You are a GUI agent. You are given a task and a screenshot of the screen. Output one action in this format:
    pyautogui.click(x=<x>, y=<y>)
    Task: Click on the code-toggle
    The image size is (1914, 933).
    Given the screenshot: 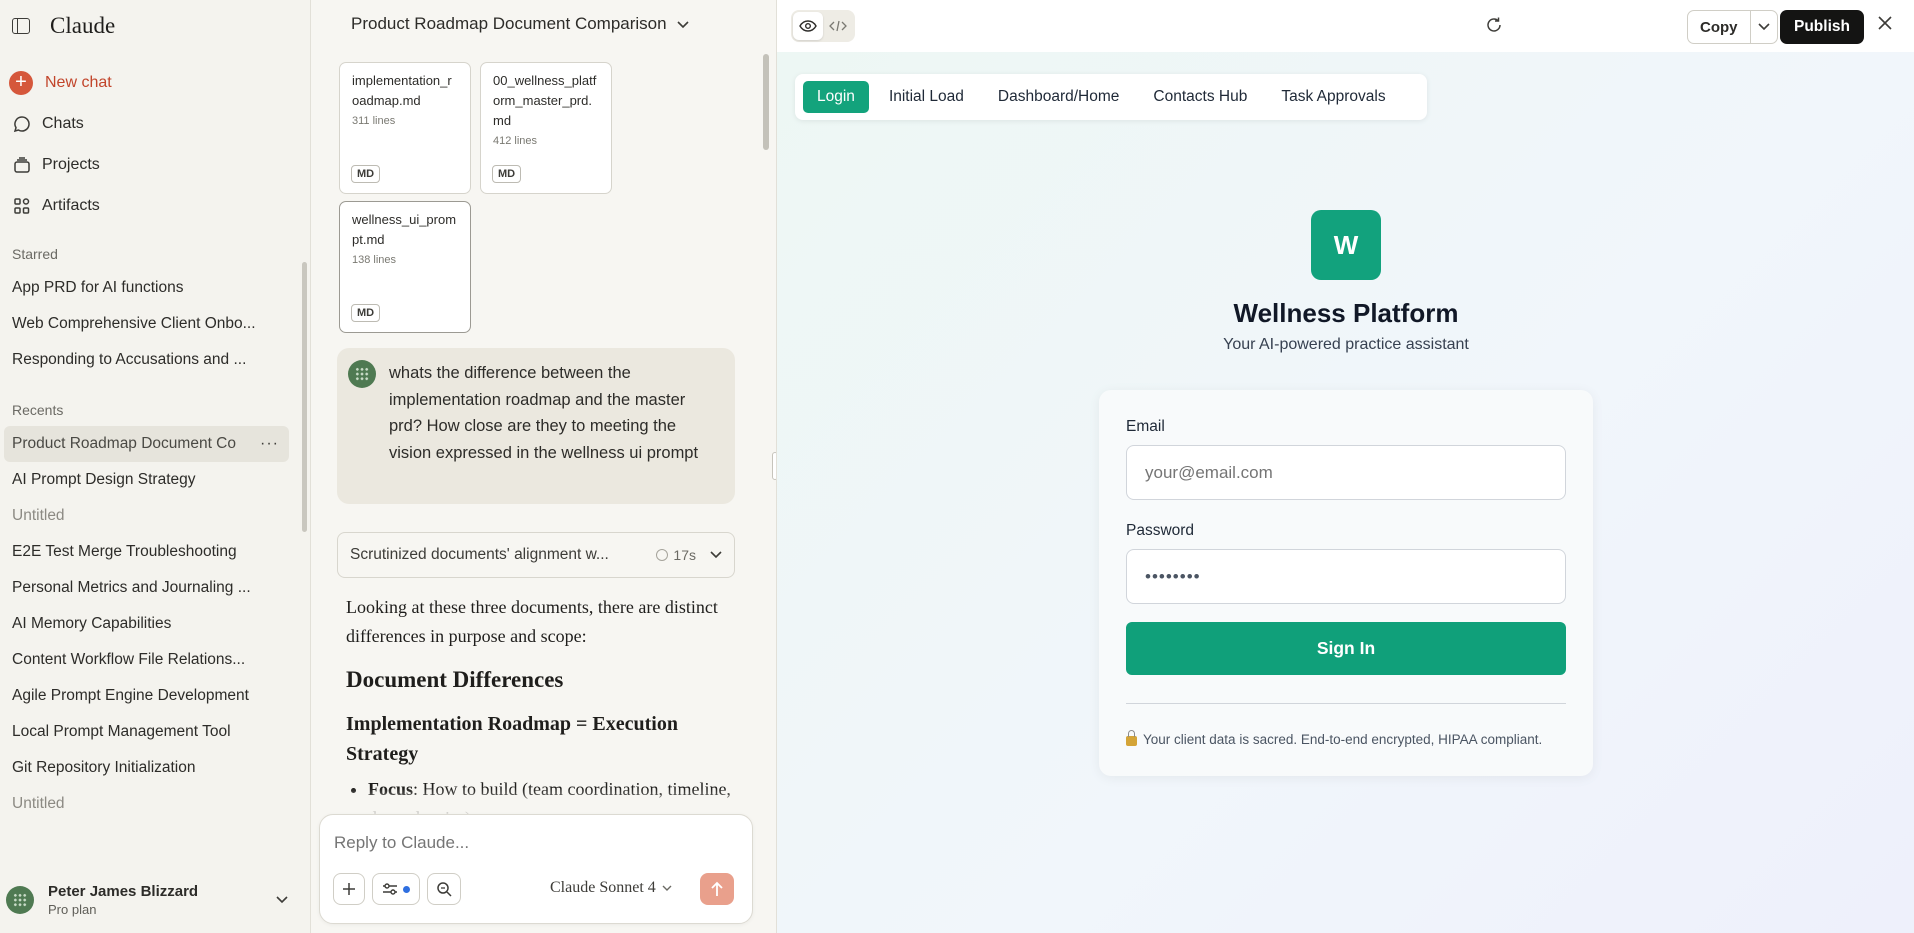 What is the action you would take?
    pyautogui.click(x=838, y=26)
    